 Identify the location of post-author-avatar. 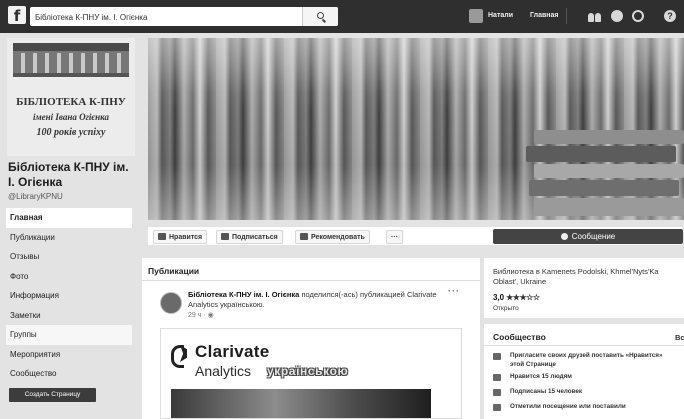
(171, 303).